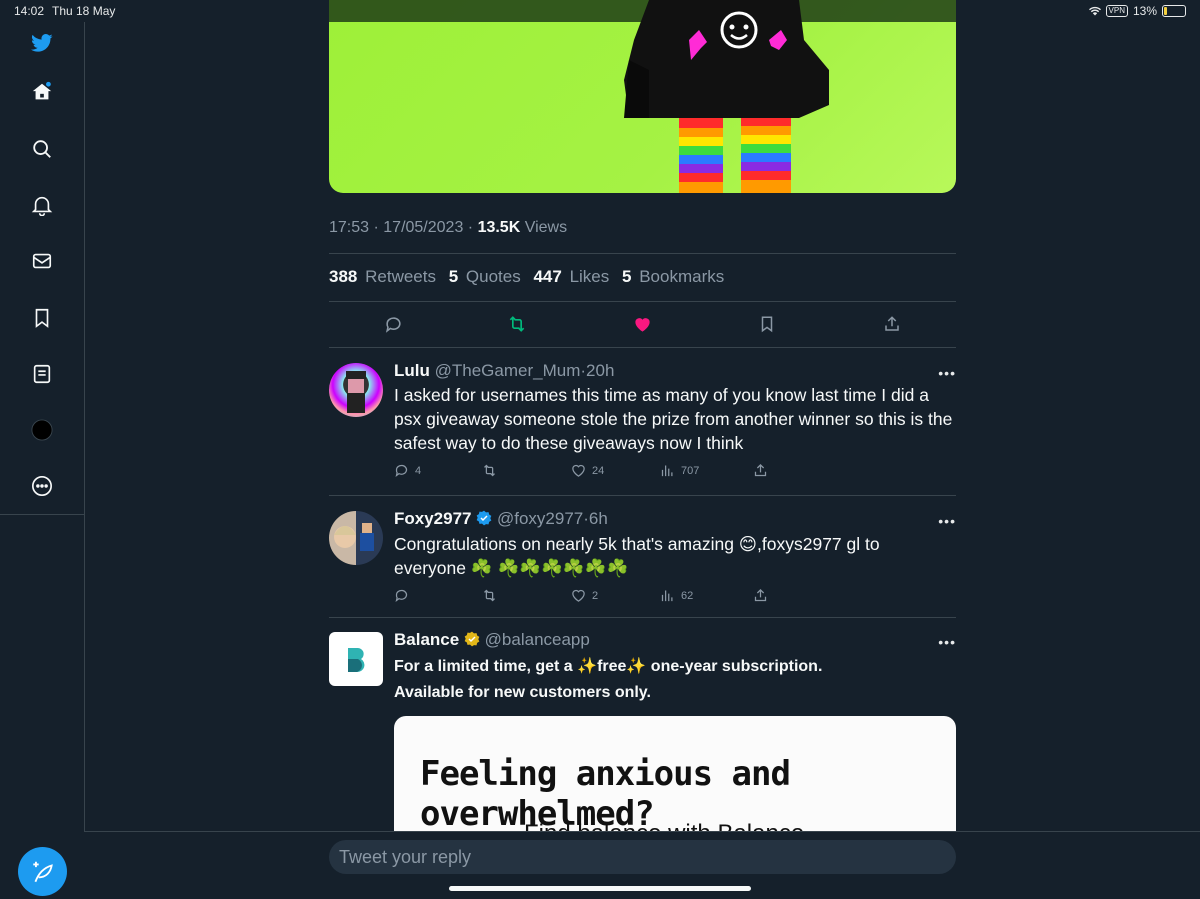 This screenshot has height=899, width=1200. I want to click on search-icon, so click(42, 149).